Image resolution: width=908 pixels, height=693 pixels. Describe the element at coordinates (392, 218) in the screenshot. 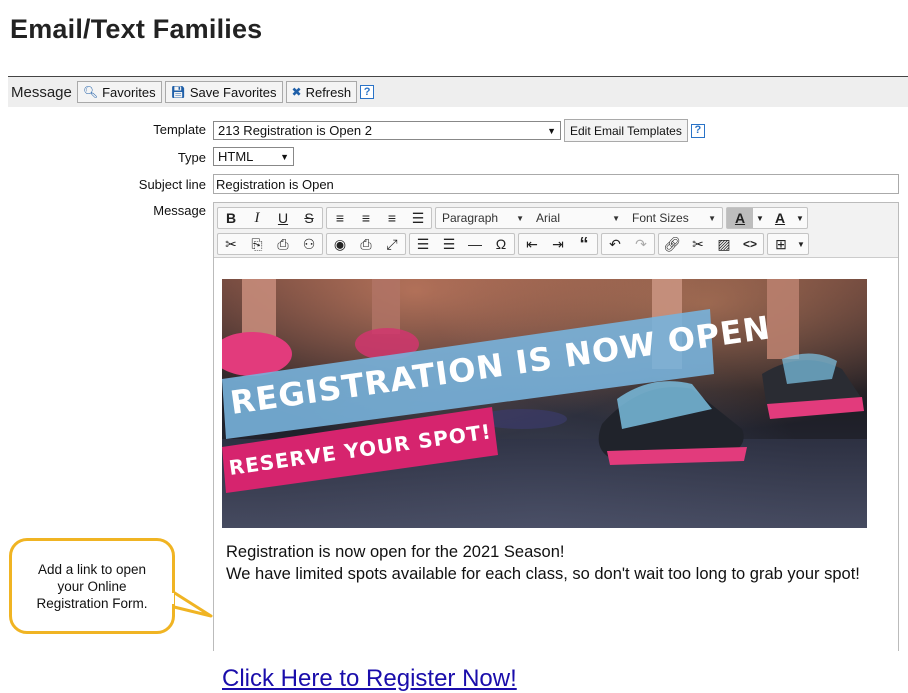

I see `align-right-icon: ≡` at that location.